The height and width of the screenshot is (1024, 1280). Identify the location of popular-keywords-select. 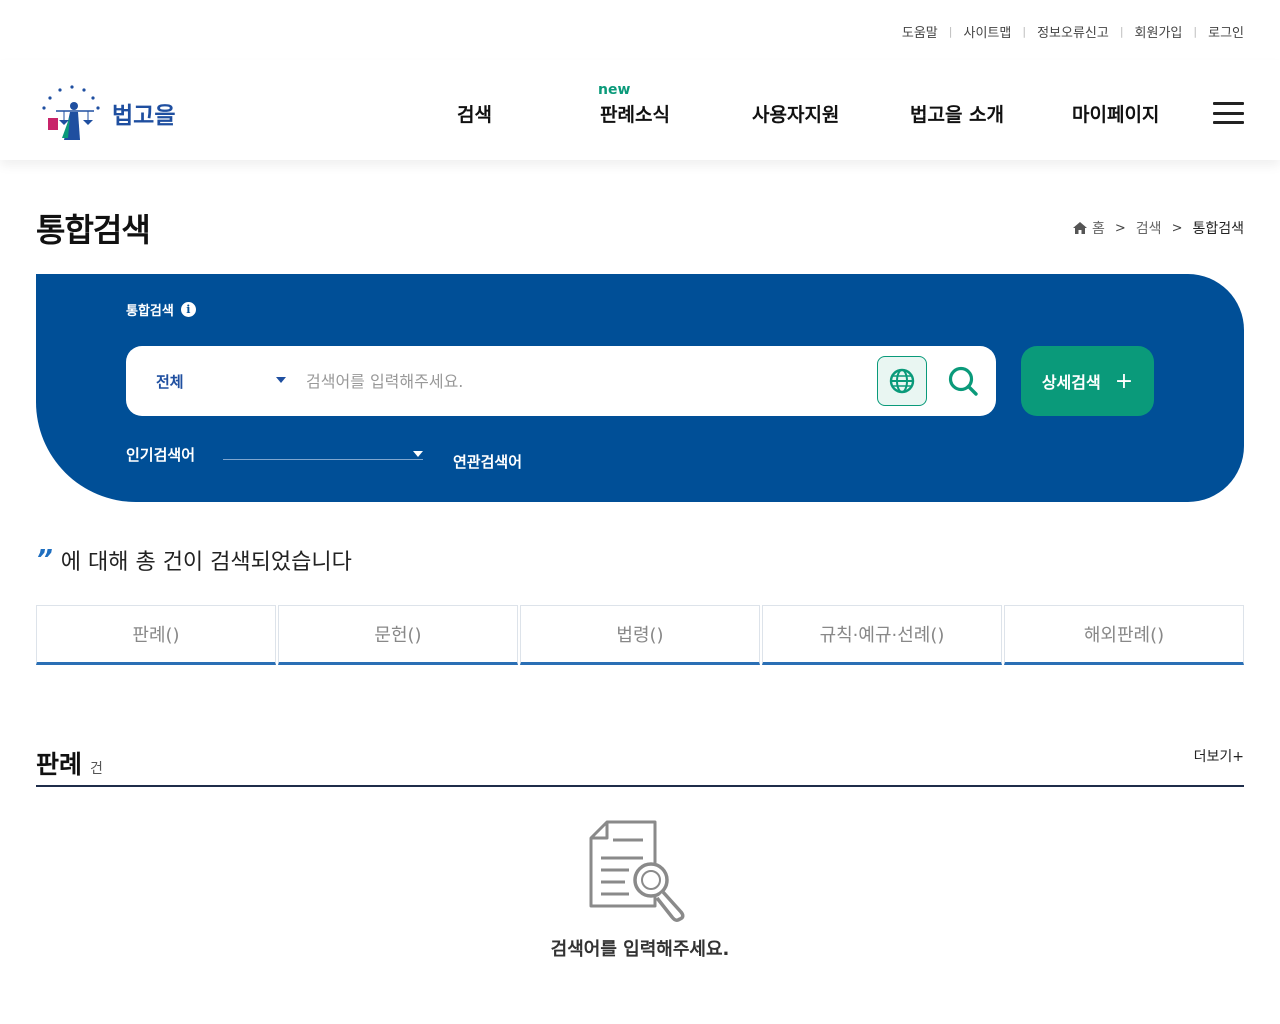
(323, 454).